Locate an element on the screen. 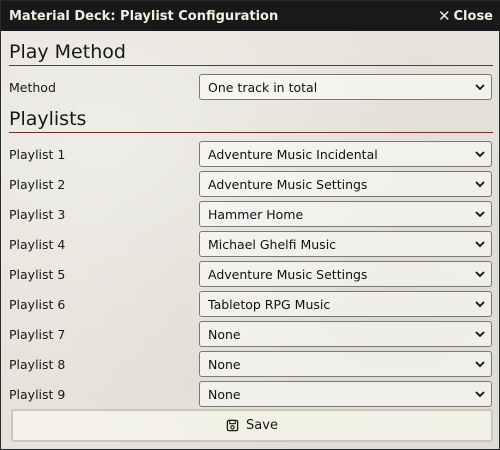 The width and height of the screenshot is (500, 450). playlist-label: Playlist 4 is located at coordinates (37, 244).